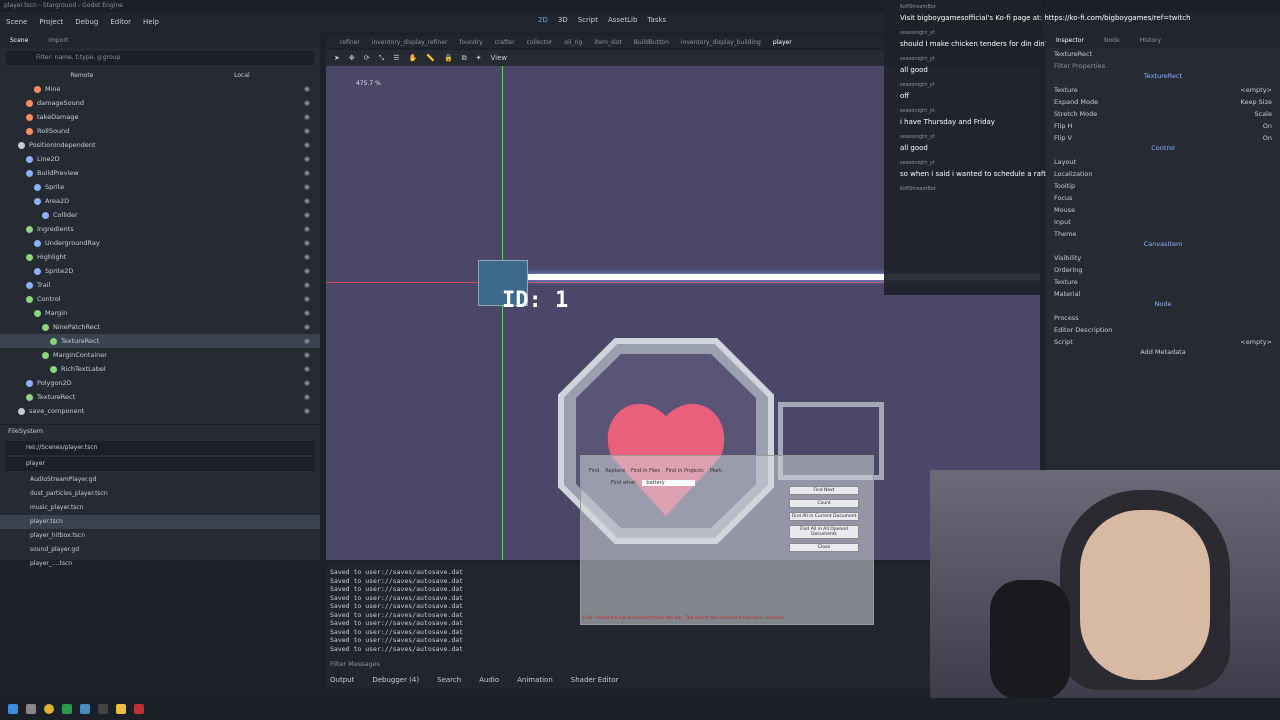 The image size is (1280, 720). What do you see at coordinates (824, 503) in the screenshot?
I see `find-dialog-button: Count` at bounding box center [824, 503].